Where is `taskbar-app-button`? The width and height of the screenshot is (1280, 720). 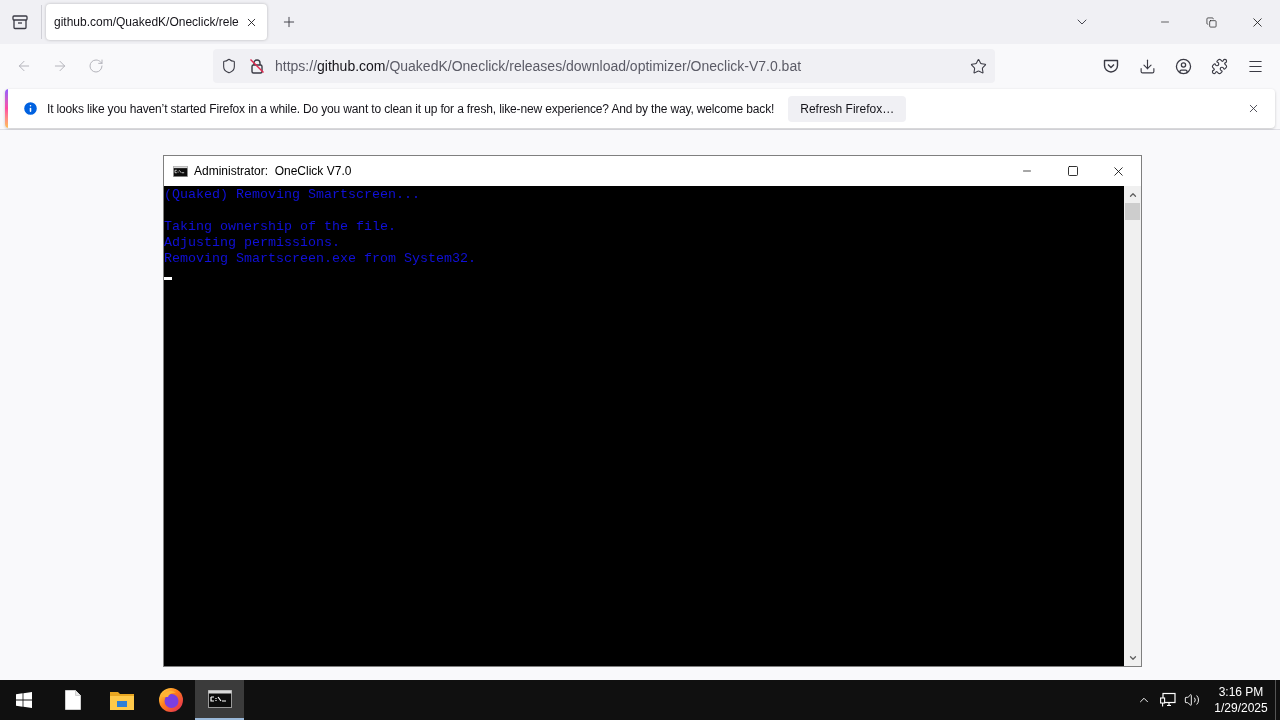
taskbar-app-button is located at coordinates (219, 700).